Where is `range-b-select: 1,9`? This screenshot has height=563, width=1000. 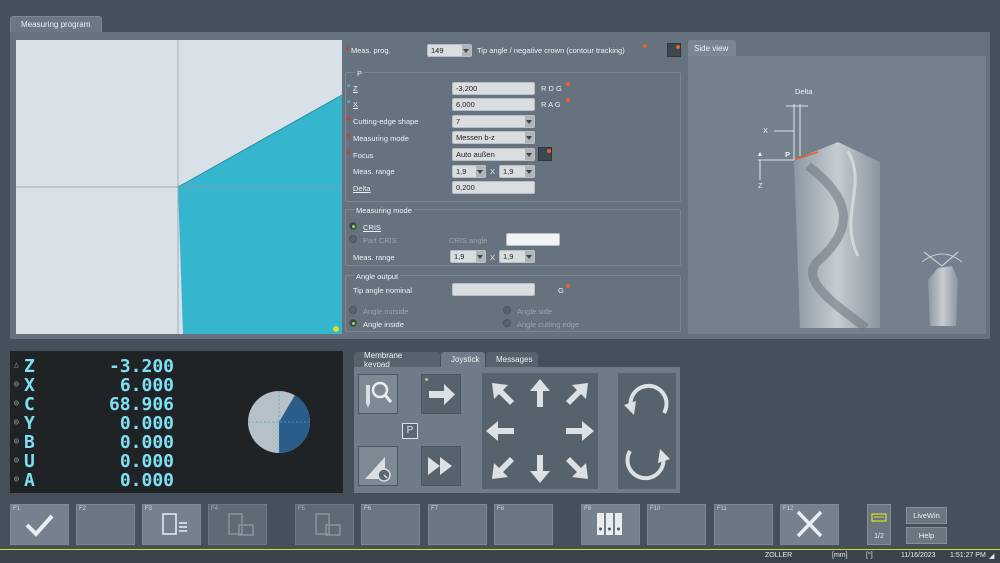
range-b-select: 1,9 is located at coordinates (517, 171).